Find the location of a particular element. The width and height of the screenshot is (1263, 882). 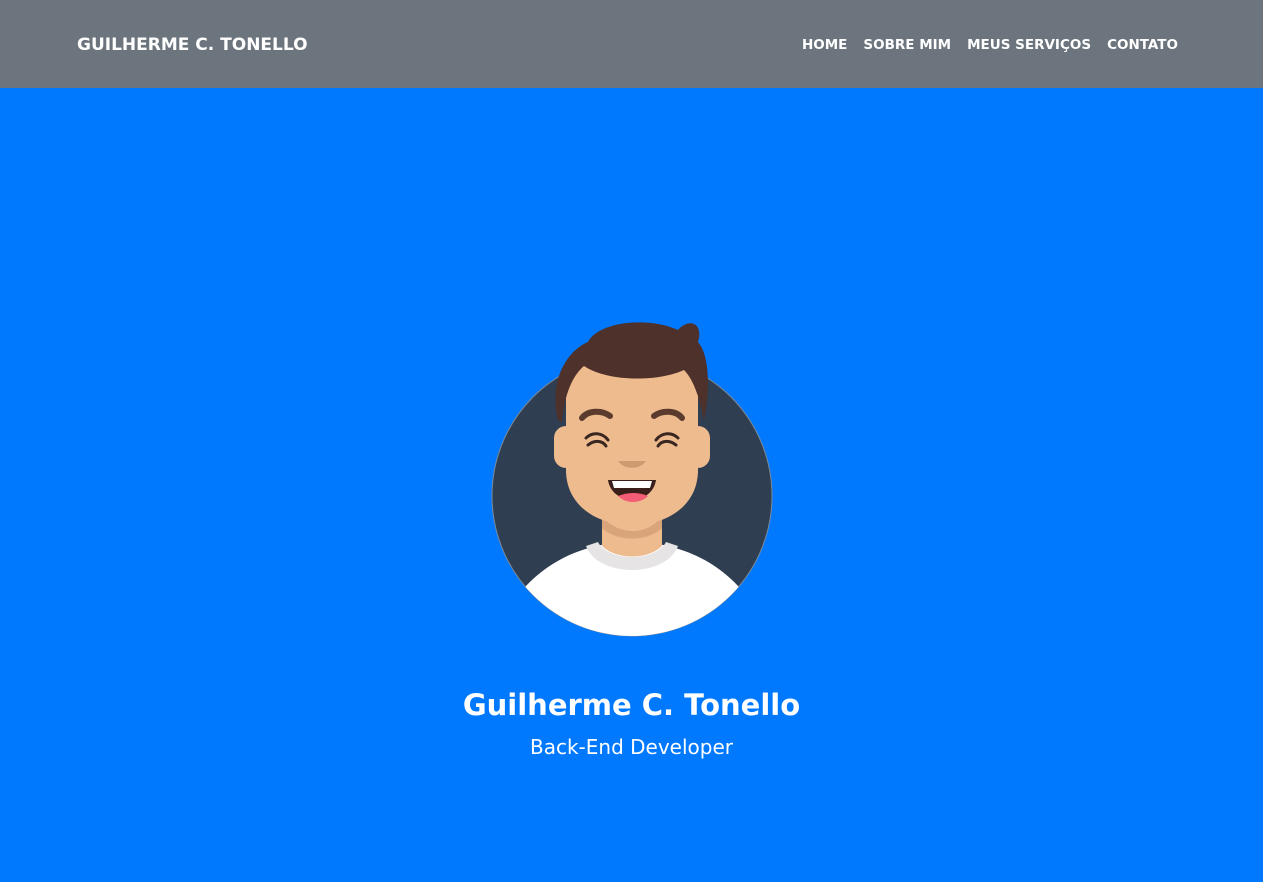

nav-links: HOME SOBRE MIM MEUS SERVIÇOS CONTATO is located at coordinates (990, 45).